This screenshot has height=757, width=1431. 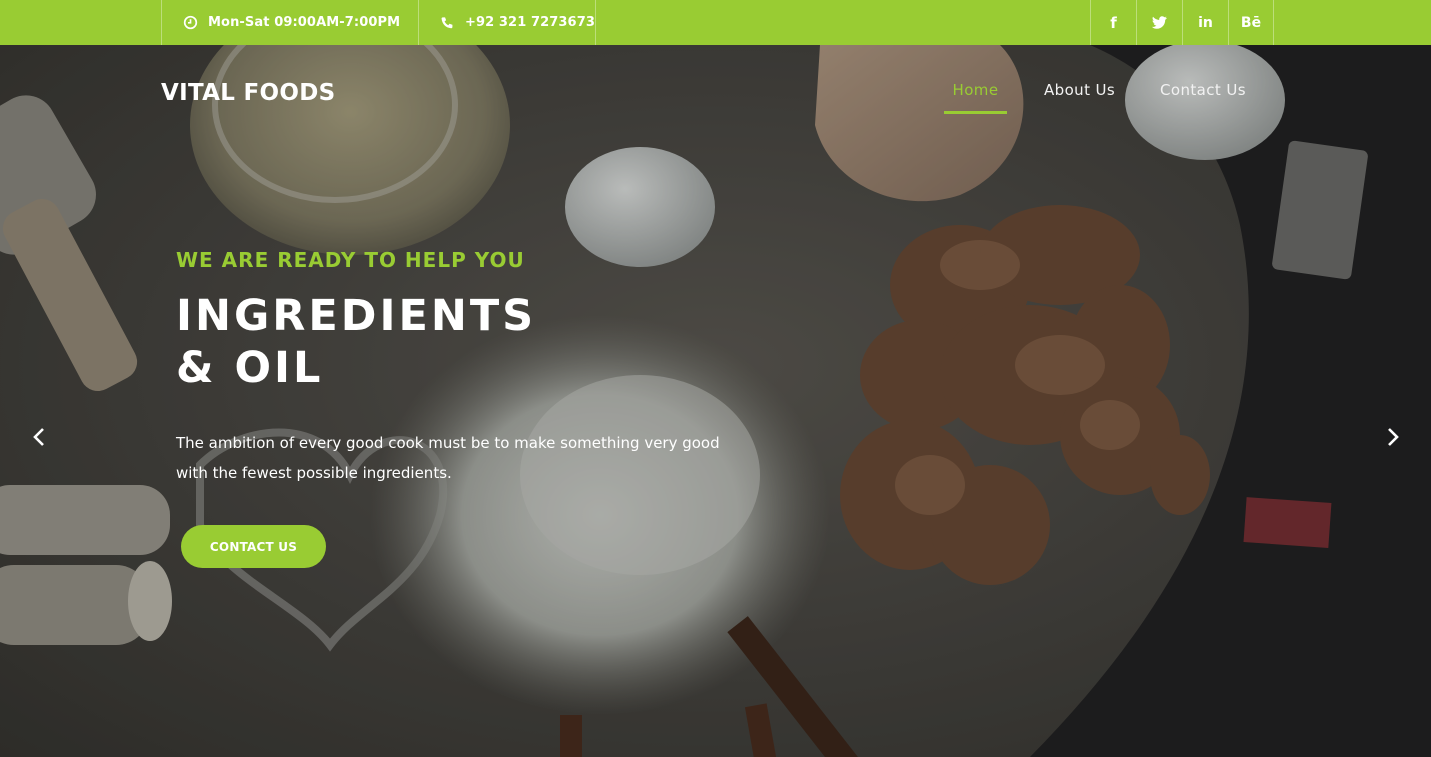 I want to click on phone-number: +92 321 7273673, so click(x=507, y=22).